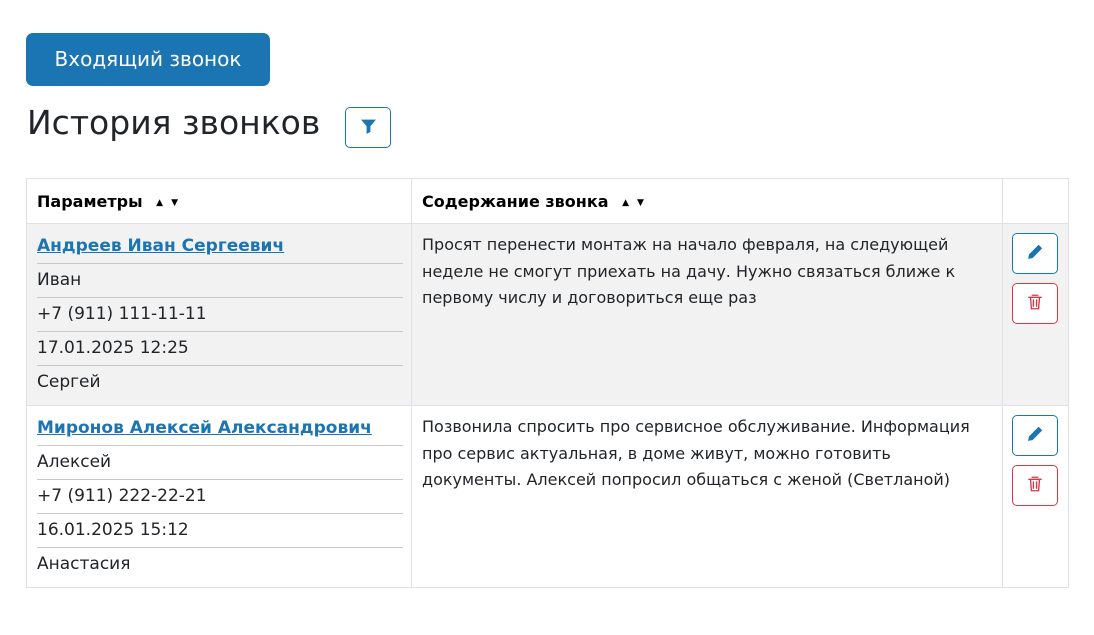  I want to click on column-header-content: Содержание звонка ▲▼, so click(707, 201).